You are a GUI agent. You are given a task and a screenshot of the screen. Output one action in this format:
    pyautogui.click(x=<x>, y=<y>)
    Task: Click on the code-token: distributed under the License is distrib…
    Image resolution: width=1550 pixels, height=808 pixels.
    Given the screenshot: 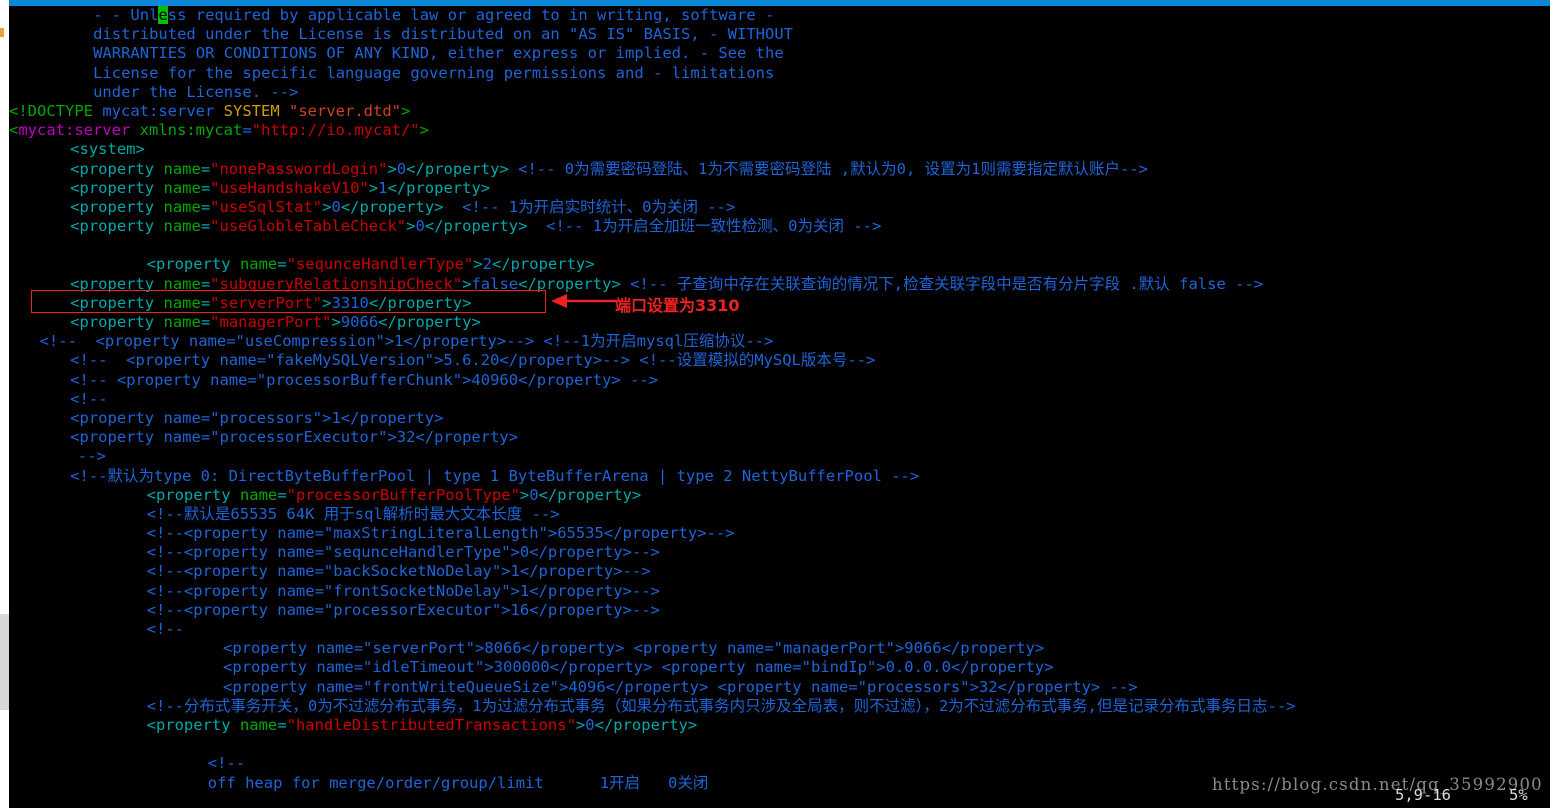 What is the action you would take?
    pyautogui.click(x=443, y=34)
    